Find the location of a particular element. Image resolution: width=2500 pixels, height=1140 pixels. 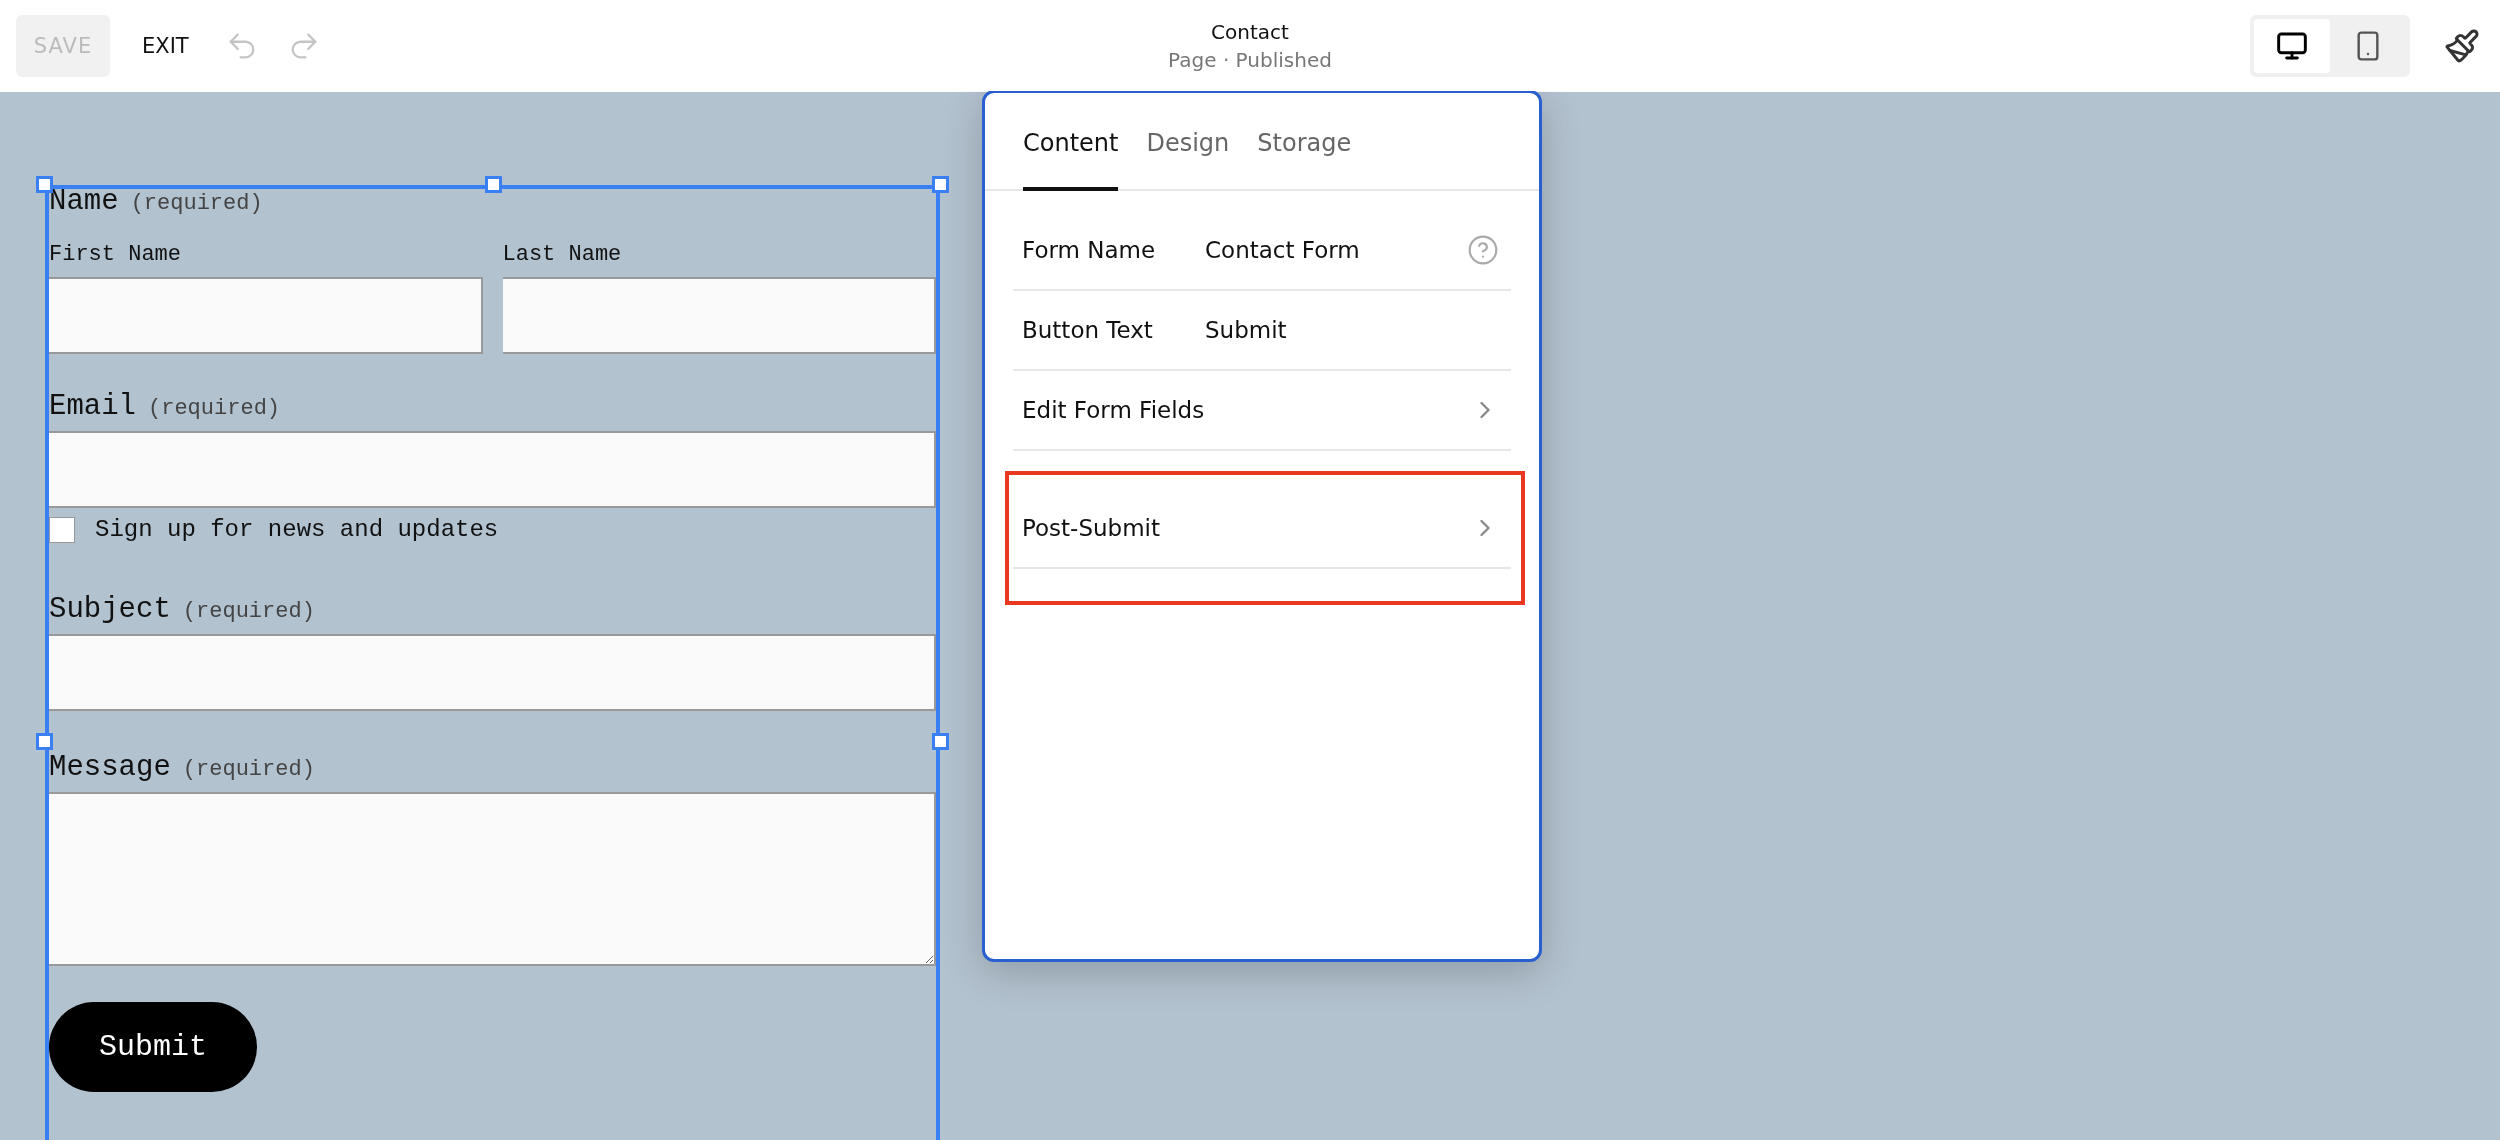

settings-row: Post-Submit is located at coordinates (1262, 529).